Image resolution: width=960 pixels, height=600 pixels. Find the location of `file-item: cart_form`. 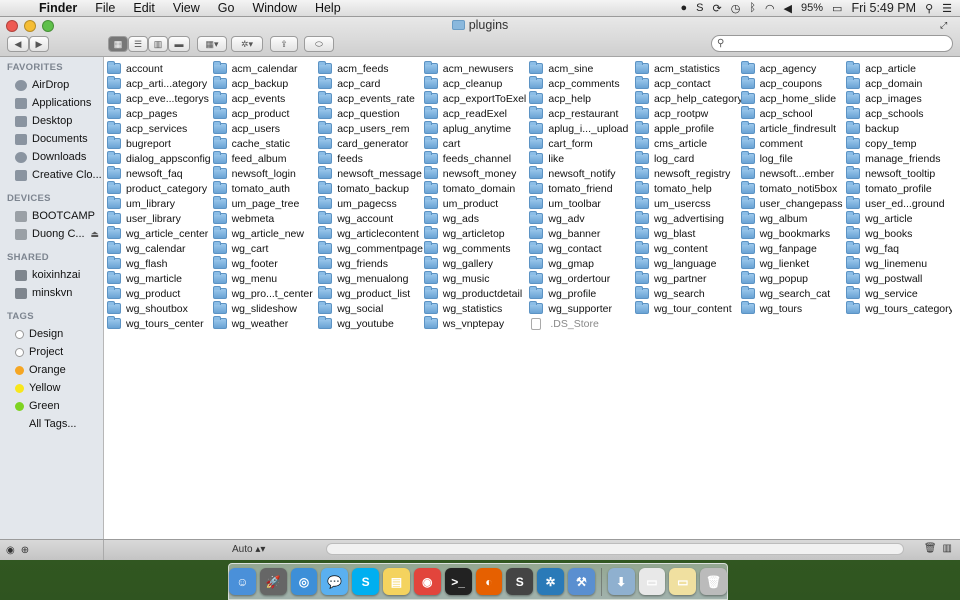

file-item: cart_form is located at coordinates (582, 143).